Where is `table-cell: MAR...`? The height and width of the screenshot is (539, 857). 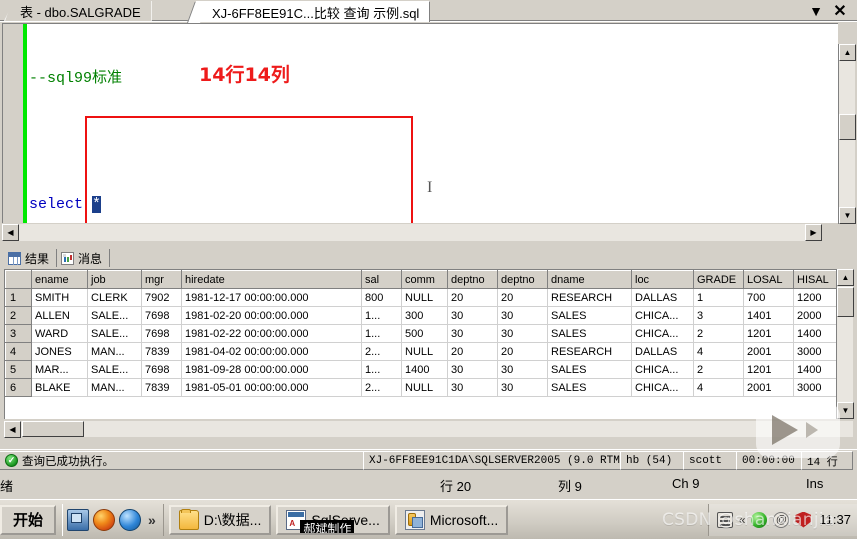 table-cell: MAR... is located at coordinates (59, 369).